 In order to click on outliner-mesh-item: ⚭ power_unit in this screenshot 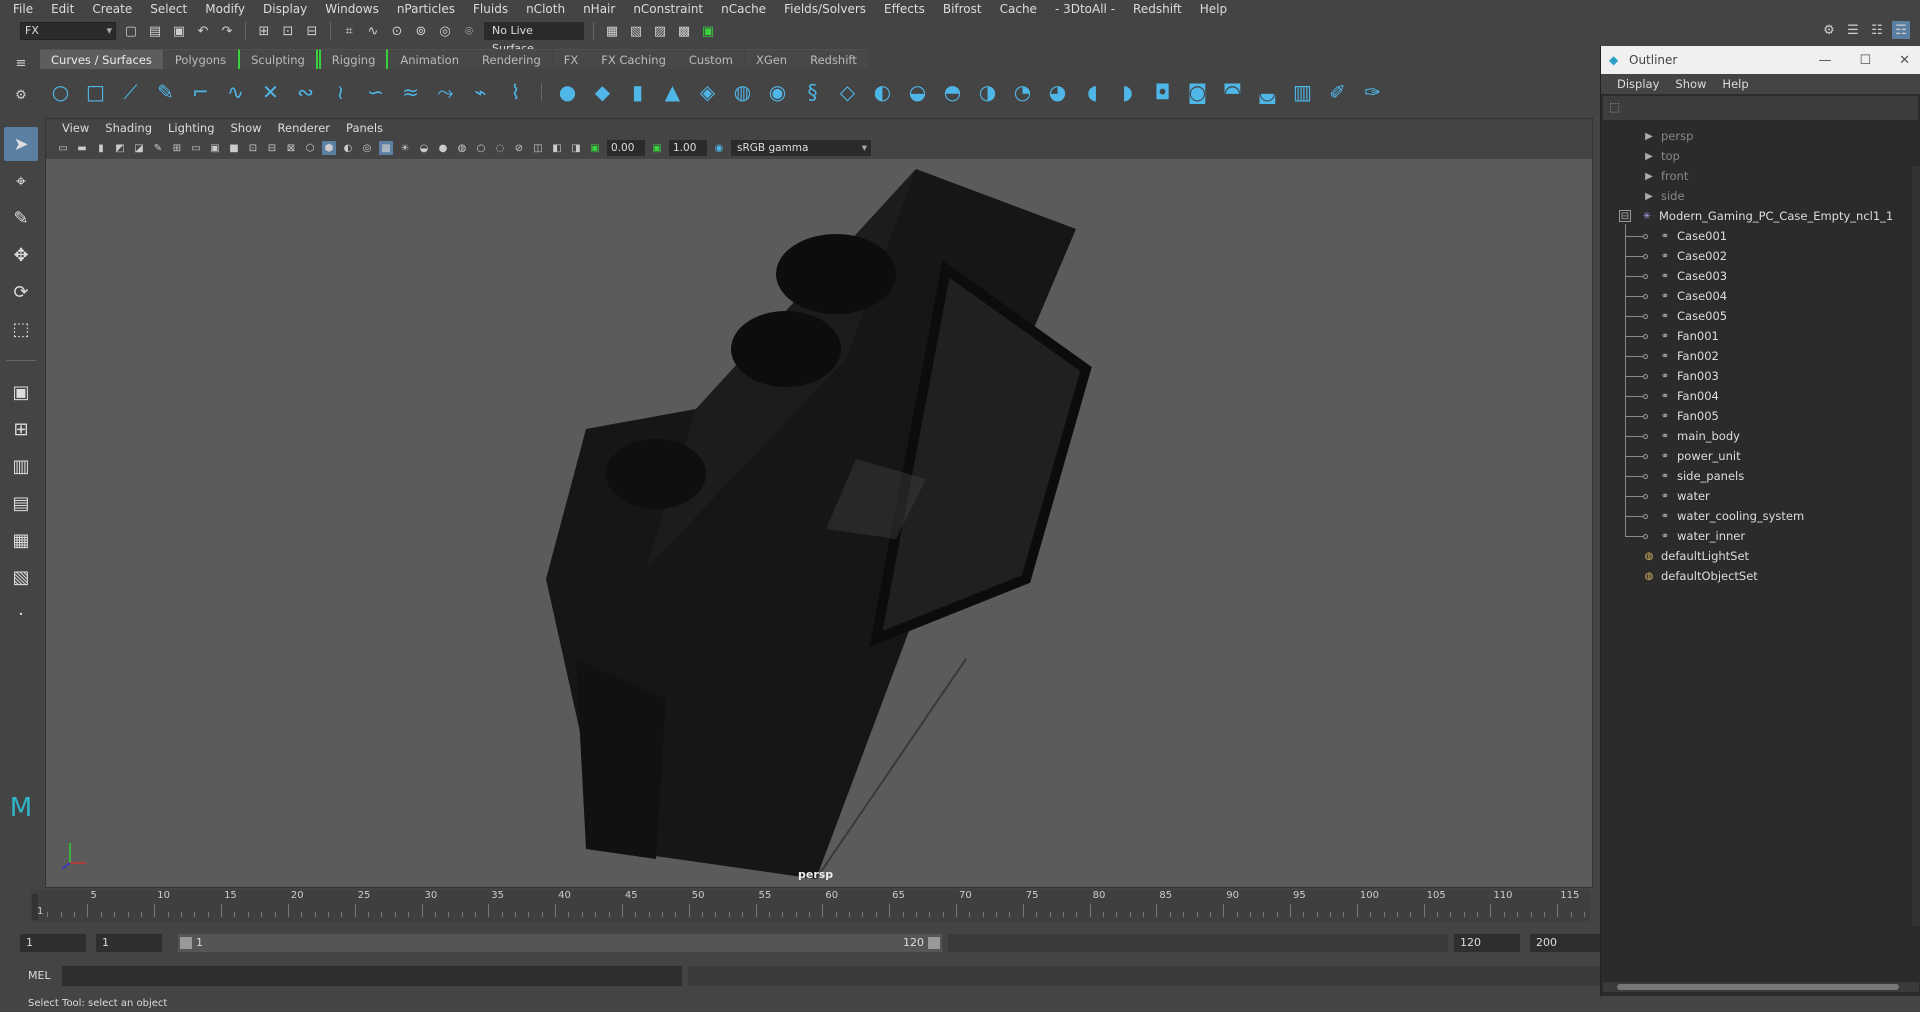, I will do `click(1699, 456)`.